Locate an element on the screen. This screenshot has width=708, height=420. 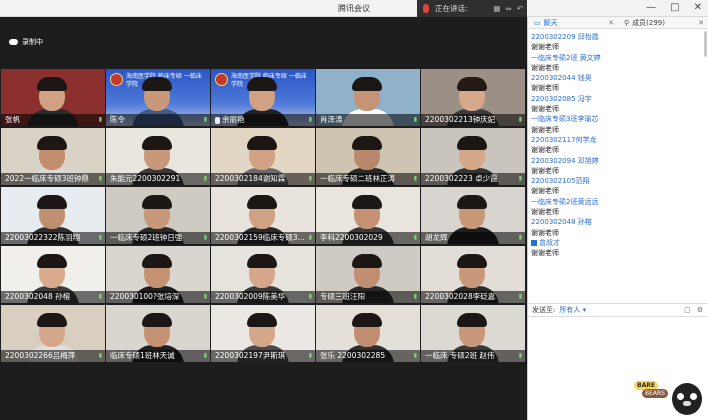
video-tile: 2200302213钟庆妃 ▮ is located at coordinates (473, 97).